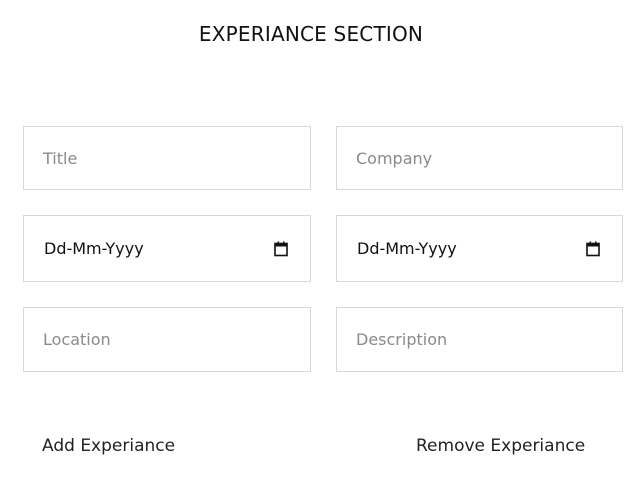 The height and width of the screenshot is (479, 641). I want to click on end-date-input: Dd-Mm-Yyyy, so click(479, 248).